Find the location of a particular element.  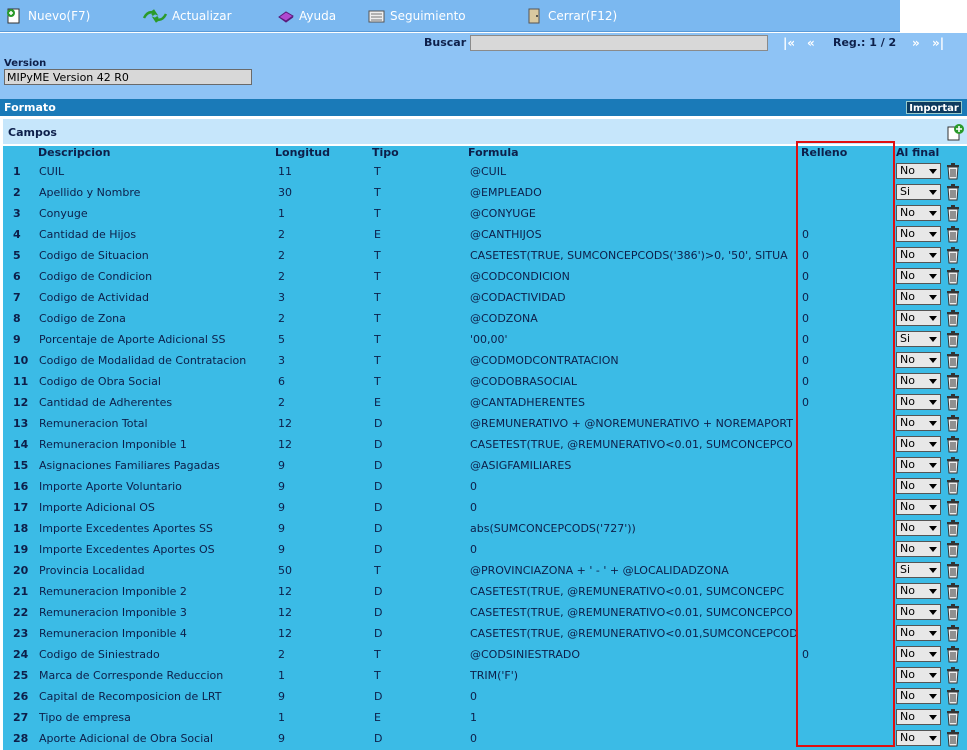

search-input is located at coordinates (619, 43).